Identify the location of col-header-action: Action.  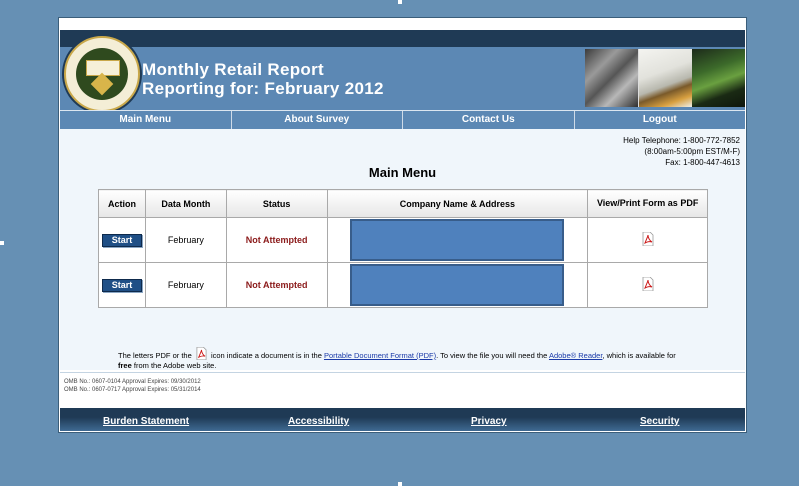
(122, 203).